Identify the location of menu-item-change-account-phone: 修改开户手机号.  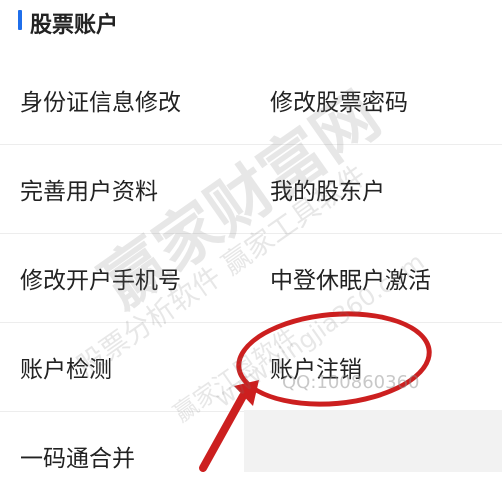
(130, 278).